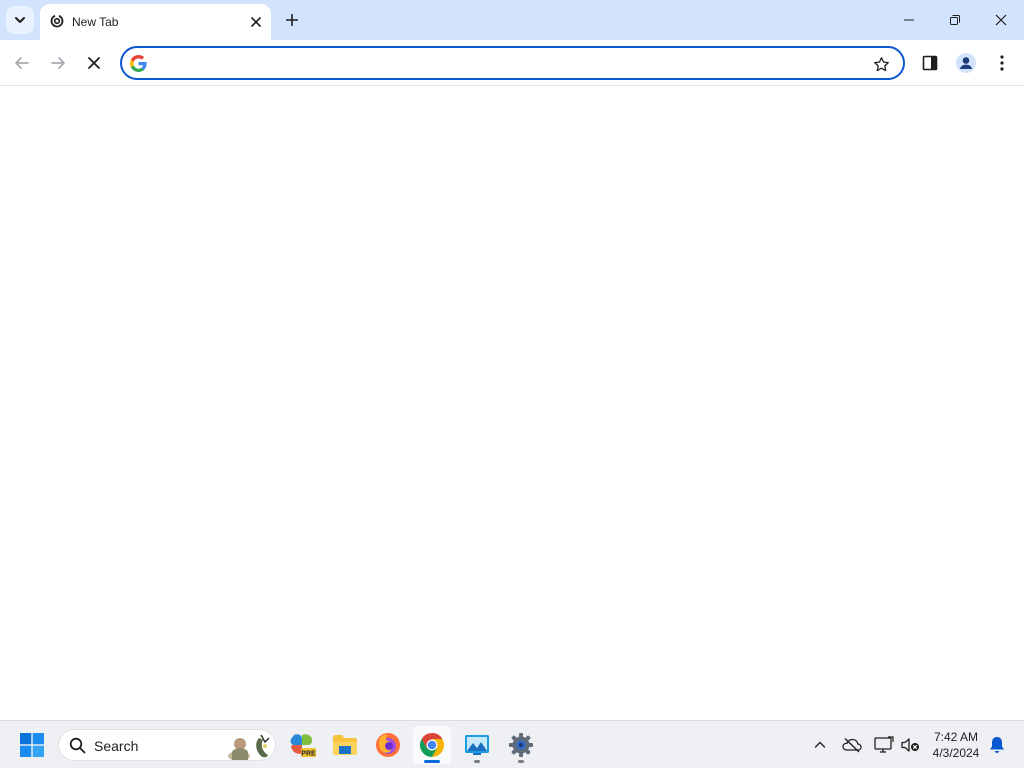 The image size is (1024, 768). I want to click on forward-button, so click(58, 63).